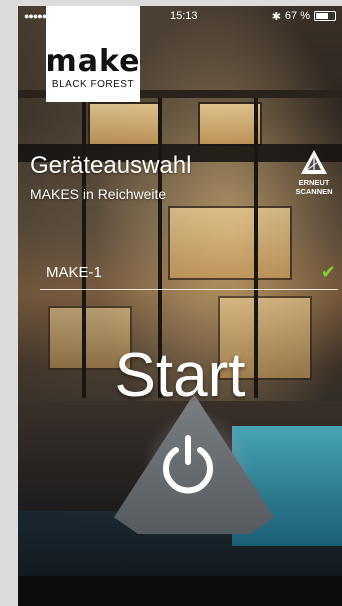 The height and width of the screenshot is (606, 342). I want to click on status-right: ✱ 67 %, so click(304, 16).